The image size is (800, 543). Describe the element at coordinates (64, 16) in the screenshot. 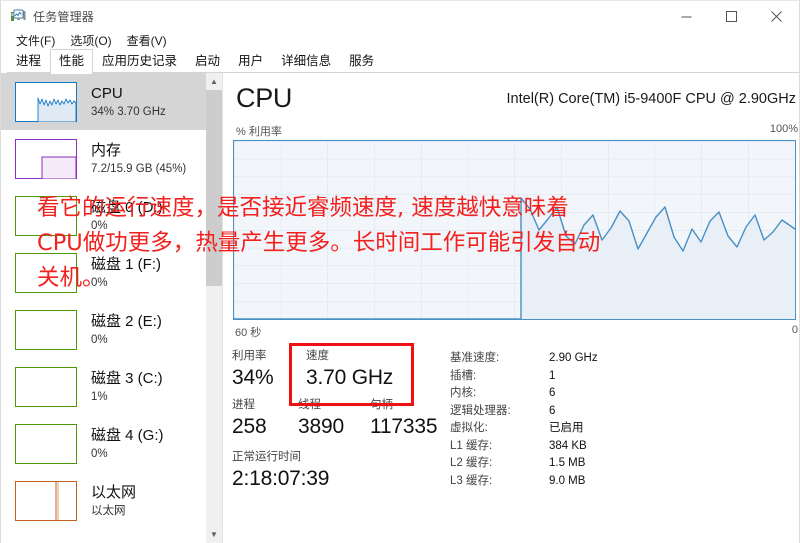

I see `window-title: 任务管理器` at that location.